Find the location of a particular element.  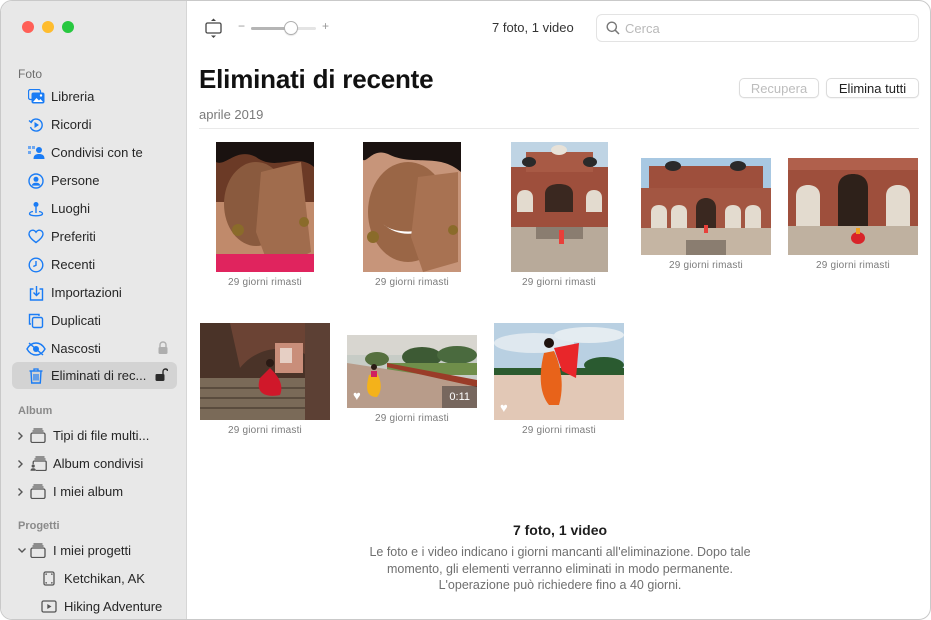

minimize-button is located at coordinates (48, 27).